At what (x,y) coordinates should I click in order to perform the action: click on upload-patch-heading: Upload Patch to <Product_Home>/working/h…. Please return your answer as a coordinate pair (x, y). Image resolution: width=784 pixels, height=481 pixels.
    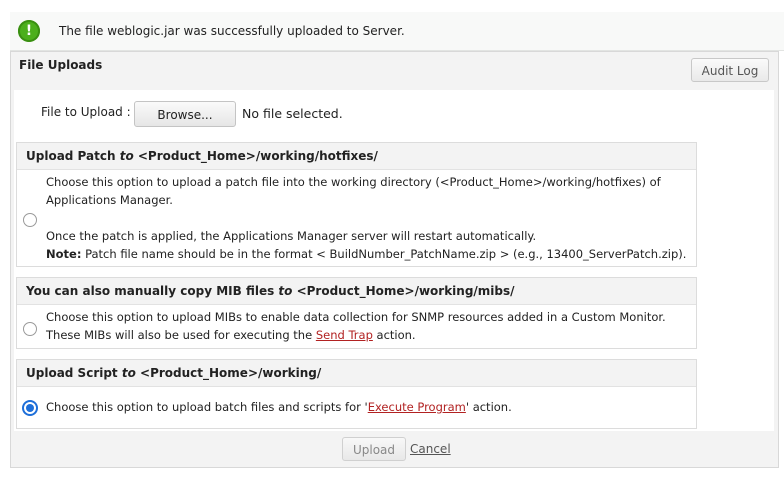
    Looking at the image, I should click on (356, 156).